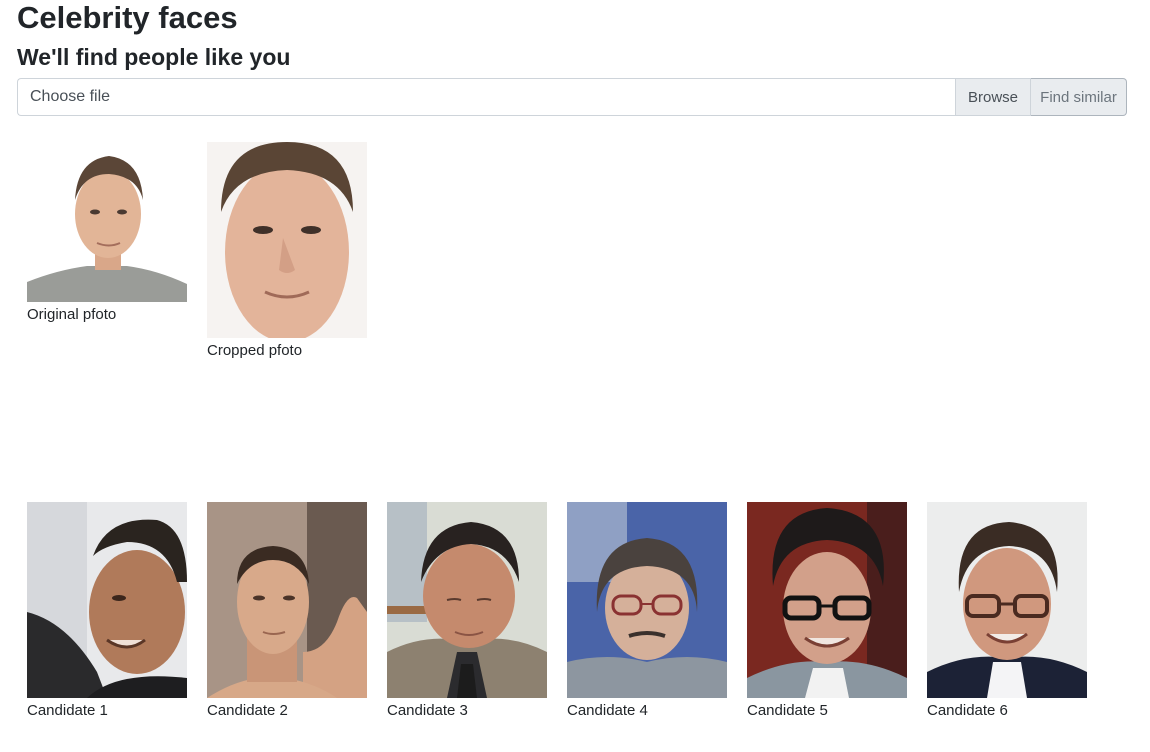  I want to click on browse-button: Browse, so click(993, 97).